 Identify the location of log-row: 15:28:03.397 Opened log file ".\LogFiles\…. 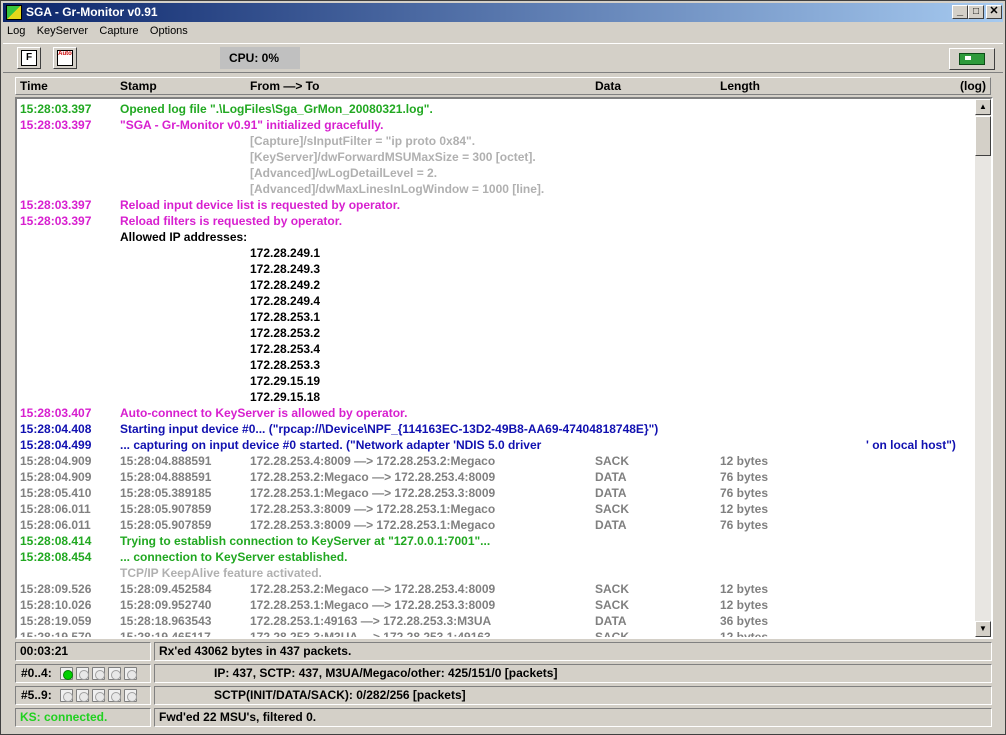
(496, 109).